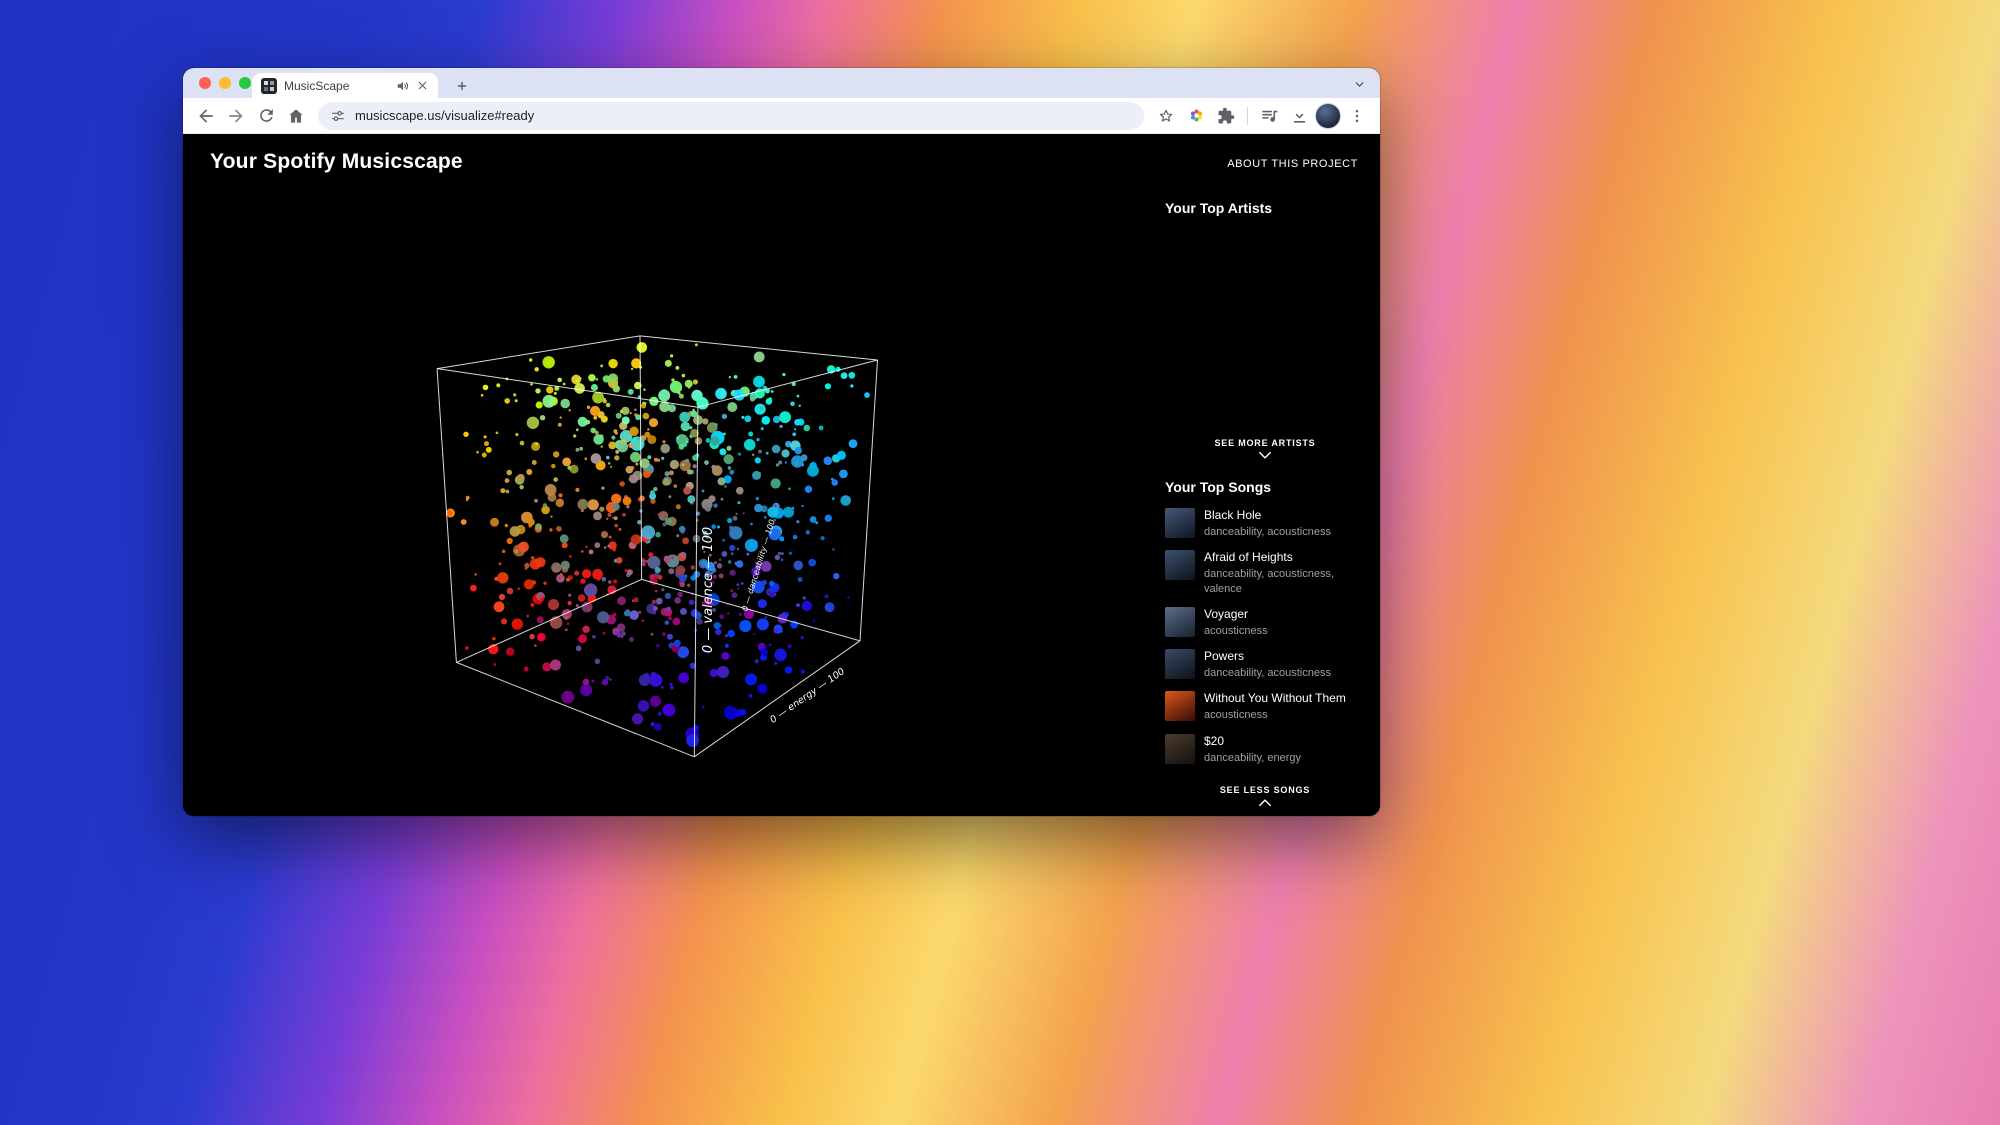 This screenshot has width=2000, height=1125. I want to click on song-row: Powers danceability, acousticness, so click(1265, 664).